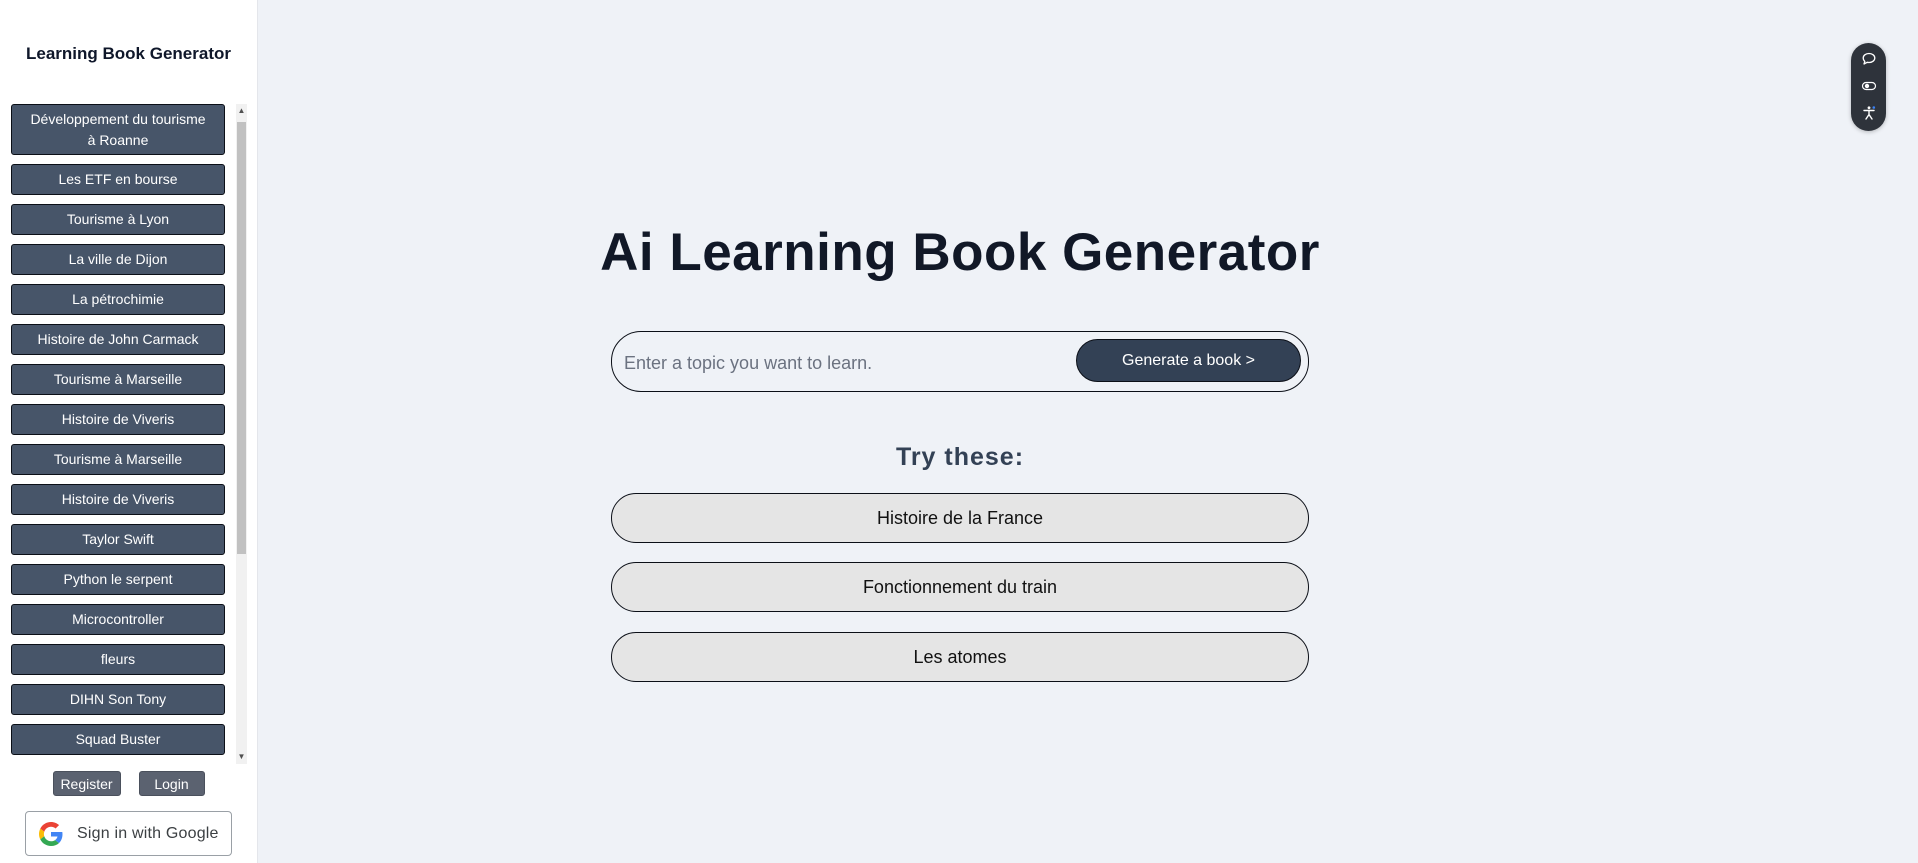  What do you see at coordinates (1869, 59) in the screenshot?
I see `chat-icon` at bounding box center [1869, 59].